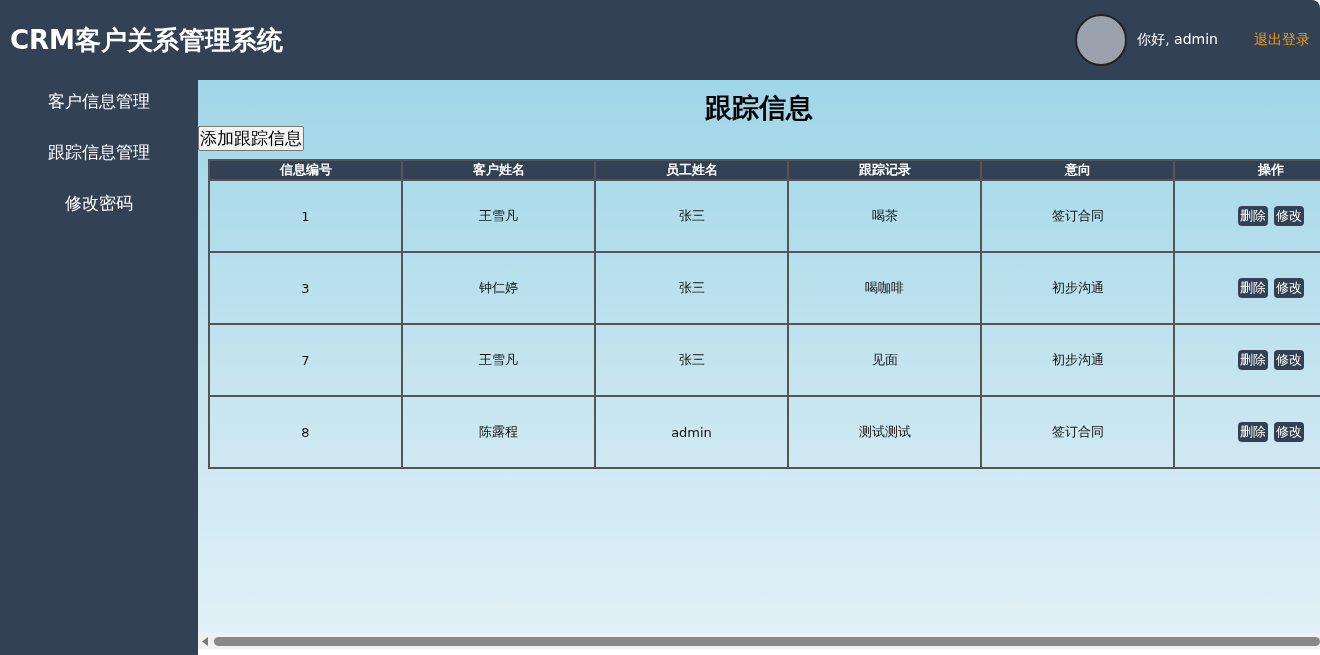  I want to click on column-header: 意向, so click(1077, 170).